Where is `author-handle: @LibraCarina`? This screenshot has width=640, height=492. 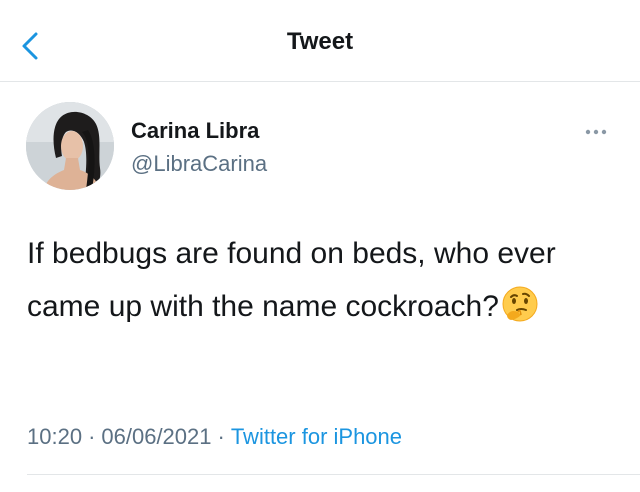
author-handle: @LibraCarina is located at coordinates (199, 164).